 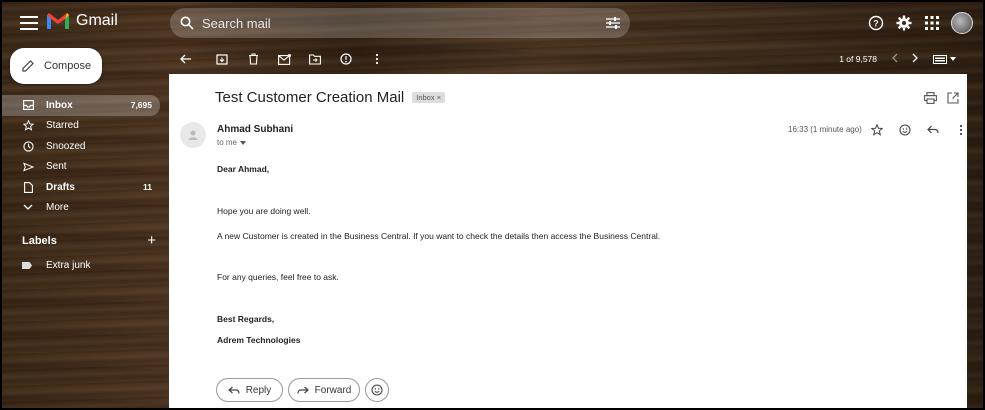 What do you see at coordinates (567, 59) in the screenshot?
I see `message-toolbar: 1 of 9,578` at bounding box center [567, 59].